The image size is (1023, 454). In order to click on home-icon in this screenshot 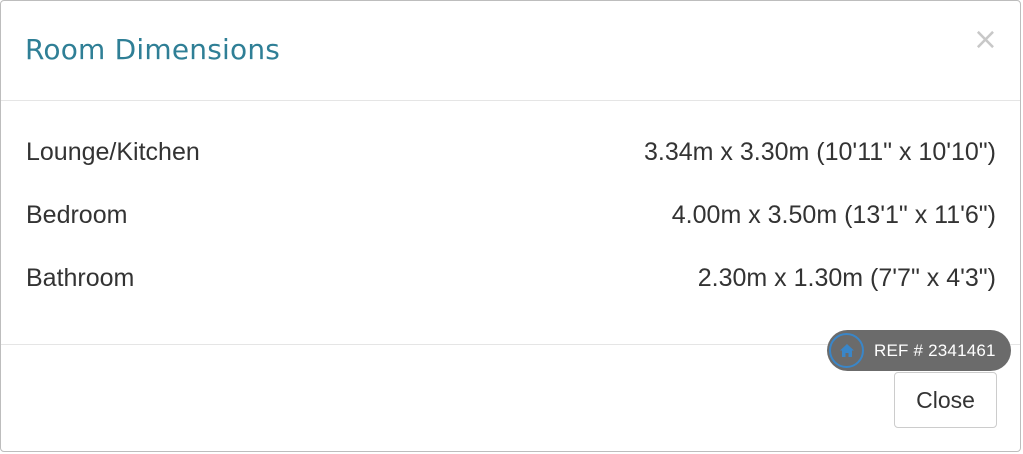, I will do `click(846, 350)`.